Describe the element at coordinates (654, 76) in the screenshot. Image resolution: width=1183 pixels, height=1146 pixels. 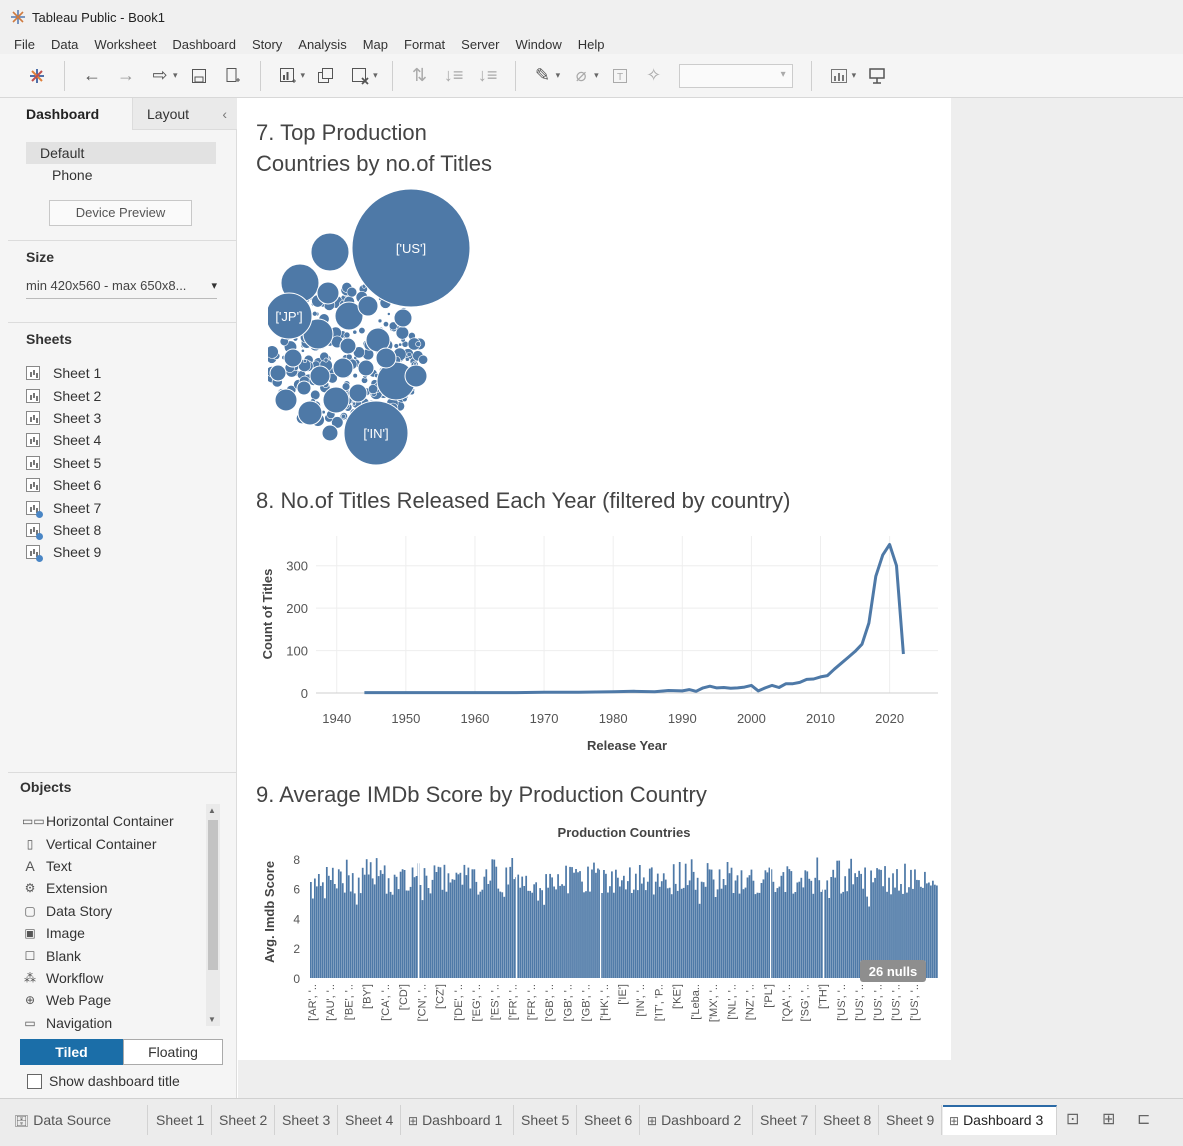
I see `pin-axes-icon: ✧` at that location.